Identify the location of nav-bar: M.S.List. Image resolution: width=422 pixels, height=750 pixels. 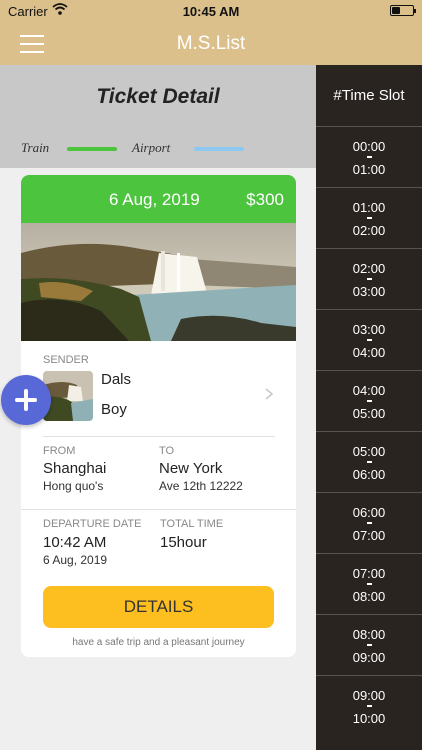
(211, 43).